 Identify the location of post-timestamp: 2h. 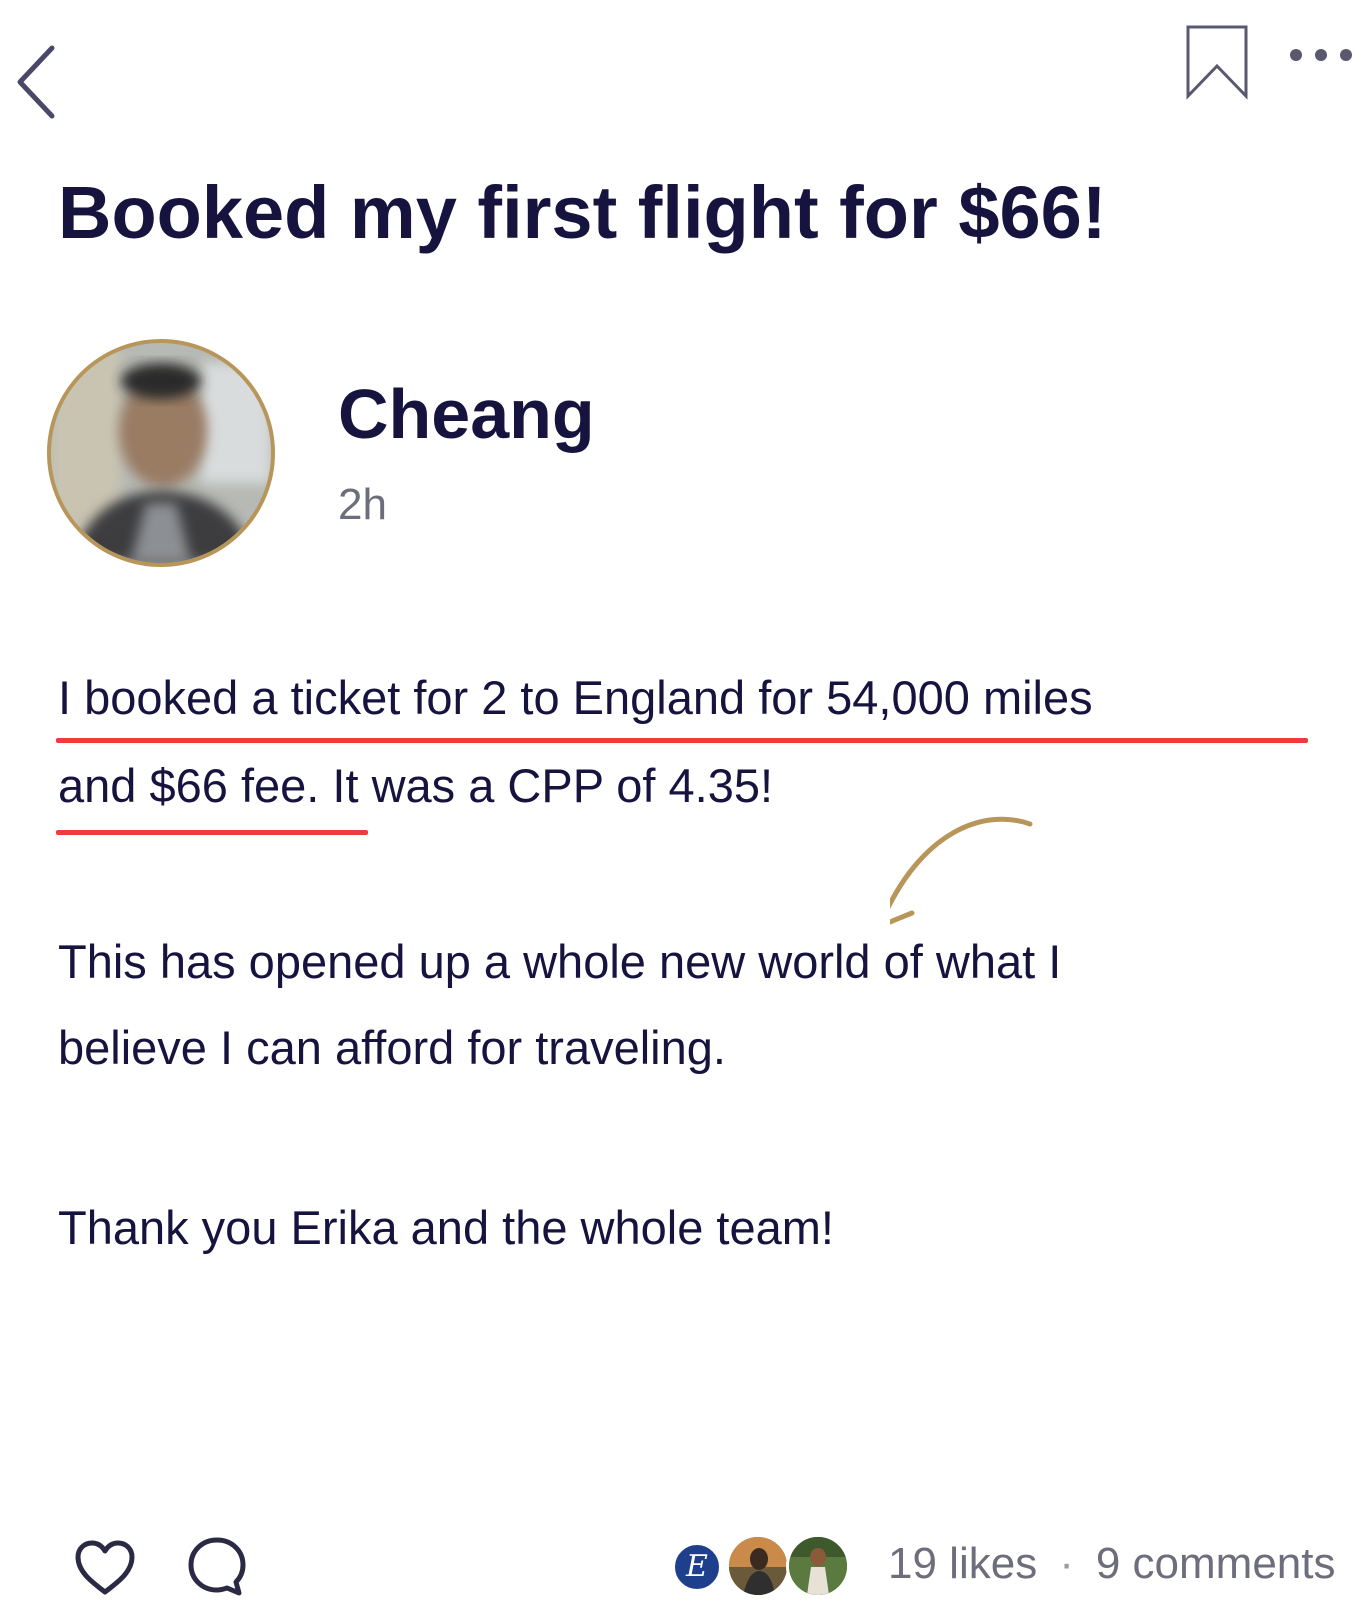
(362, 504).